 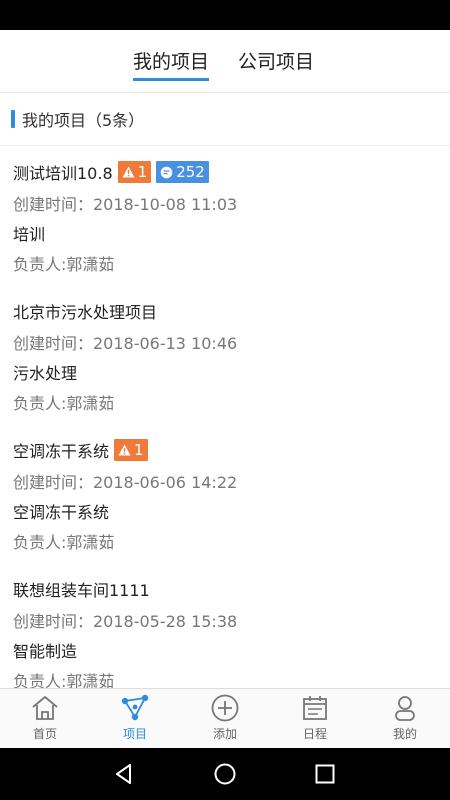 What do you see at coordinates (225, 708) in the screenshot?
I see `add-circle-icon` at bounding box center [225, 708].